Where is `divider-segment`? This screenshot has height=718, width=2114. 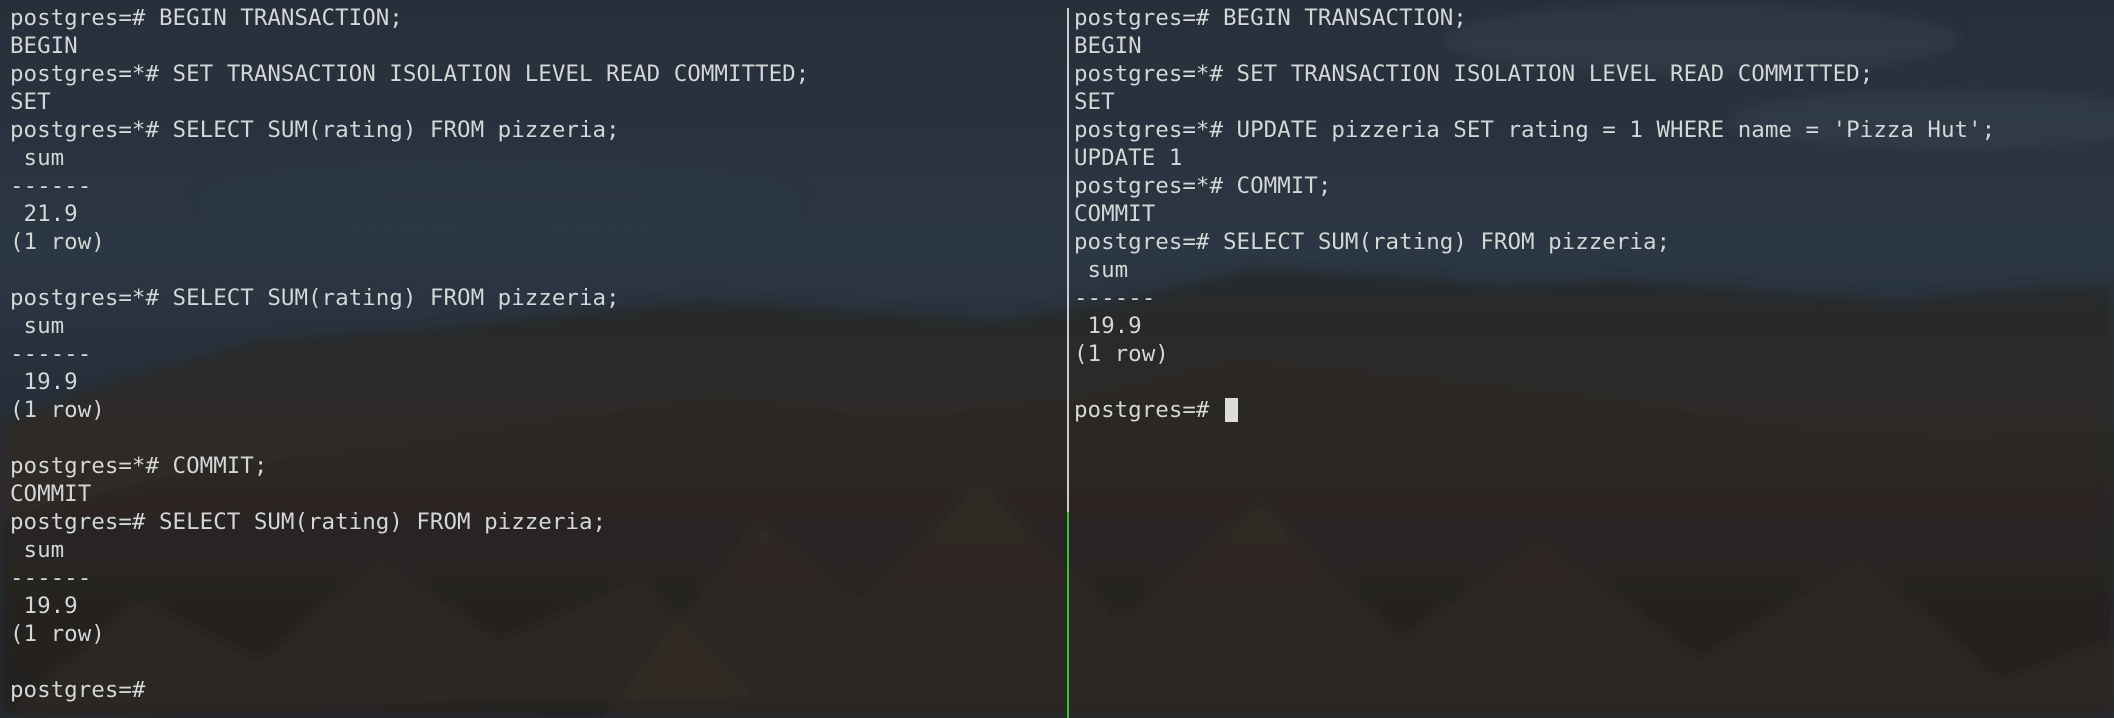 divider-segment is located at coordinates (1068, 260).